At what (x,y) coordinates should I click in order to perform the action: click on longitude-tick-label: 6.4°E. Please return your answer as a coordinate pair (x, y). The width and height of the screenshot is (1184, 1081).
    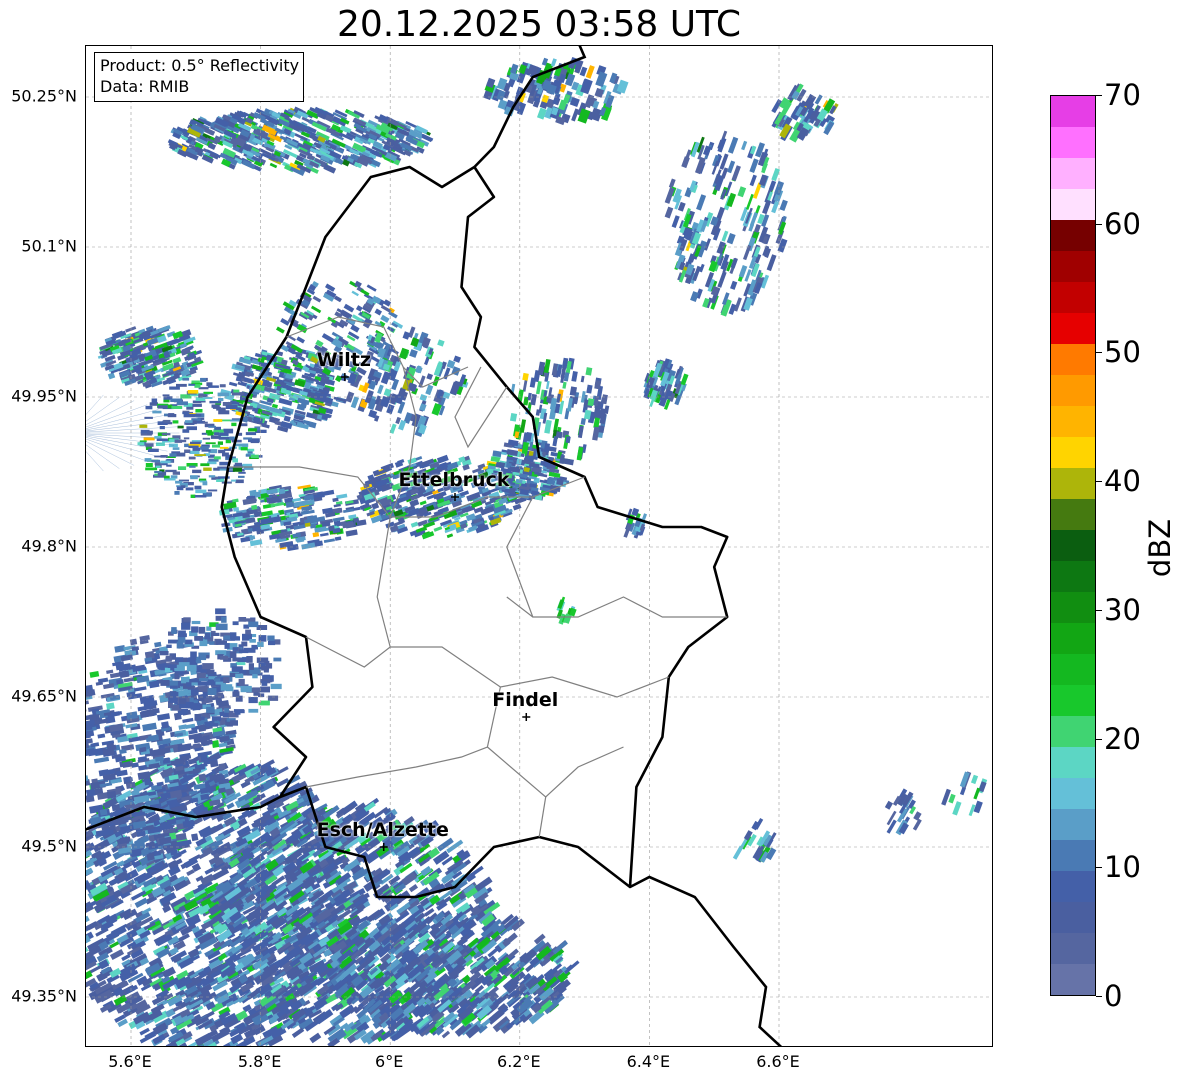
    Looking at the image, I should click on (648, 1061).